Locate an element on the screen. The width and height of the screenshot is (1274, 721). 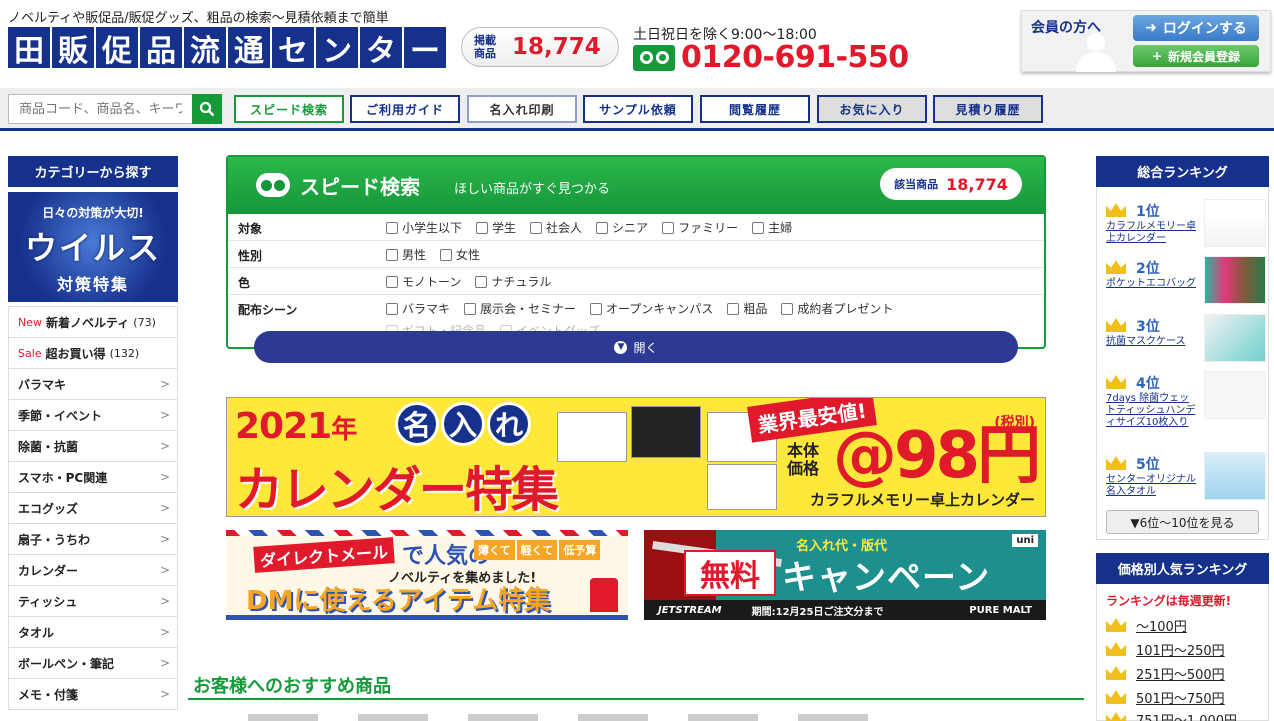
category-item: 季節・イベント > is located at coordinates (93, 415).